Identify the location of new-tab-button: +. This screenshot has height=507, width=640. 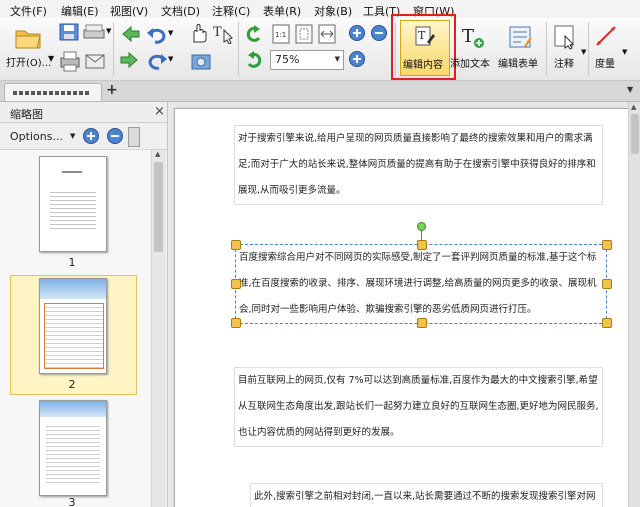
(112, 90).